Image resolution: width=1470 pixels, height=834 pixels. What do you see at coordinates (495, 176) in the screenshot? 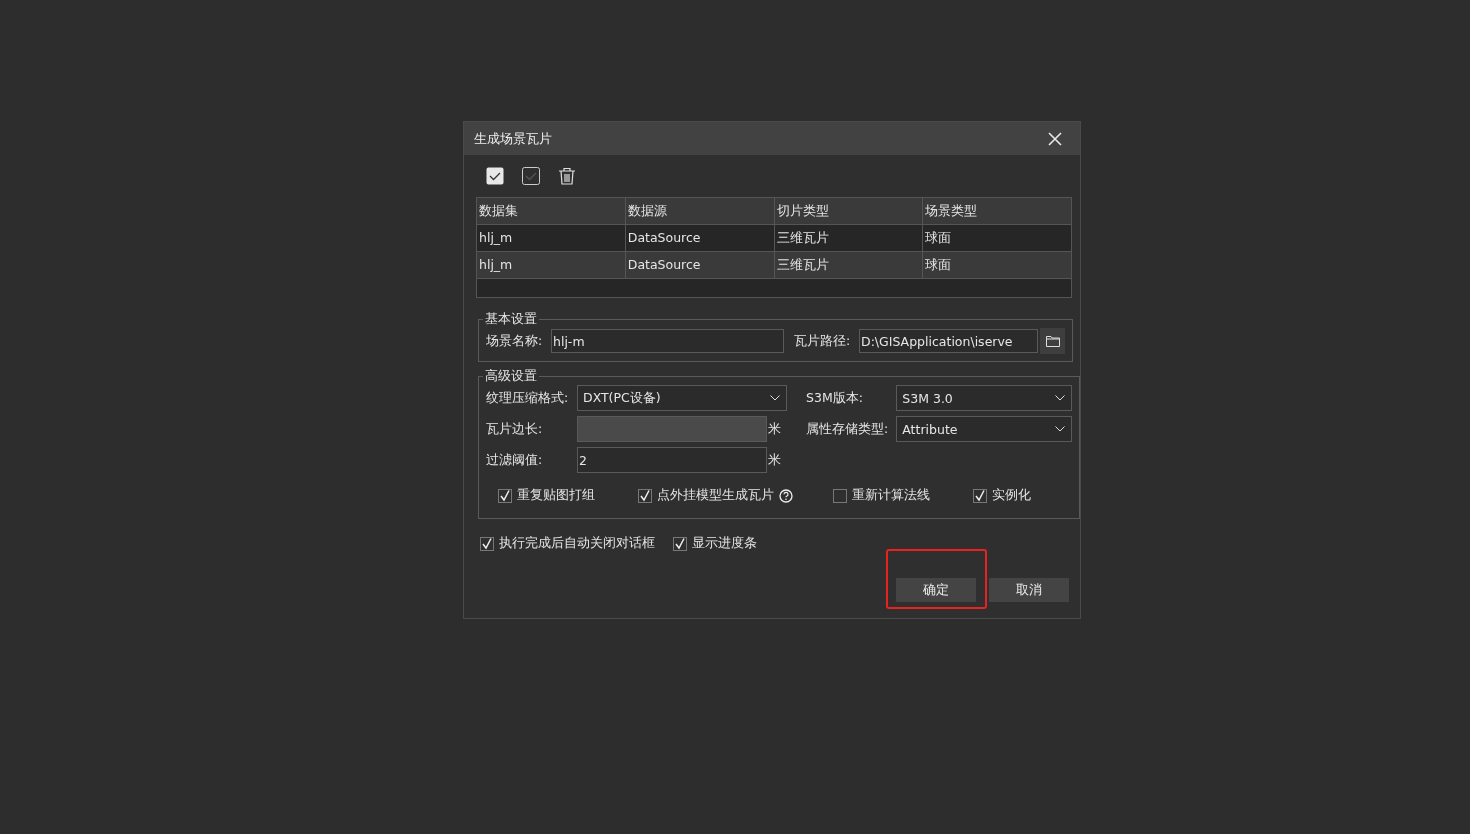
I see `select-all-icon` at bounding box center [495, 176].